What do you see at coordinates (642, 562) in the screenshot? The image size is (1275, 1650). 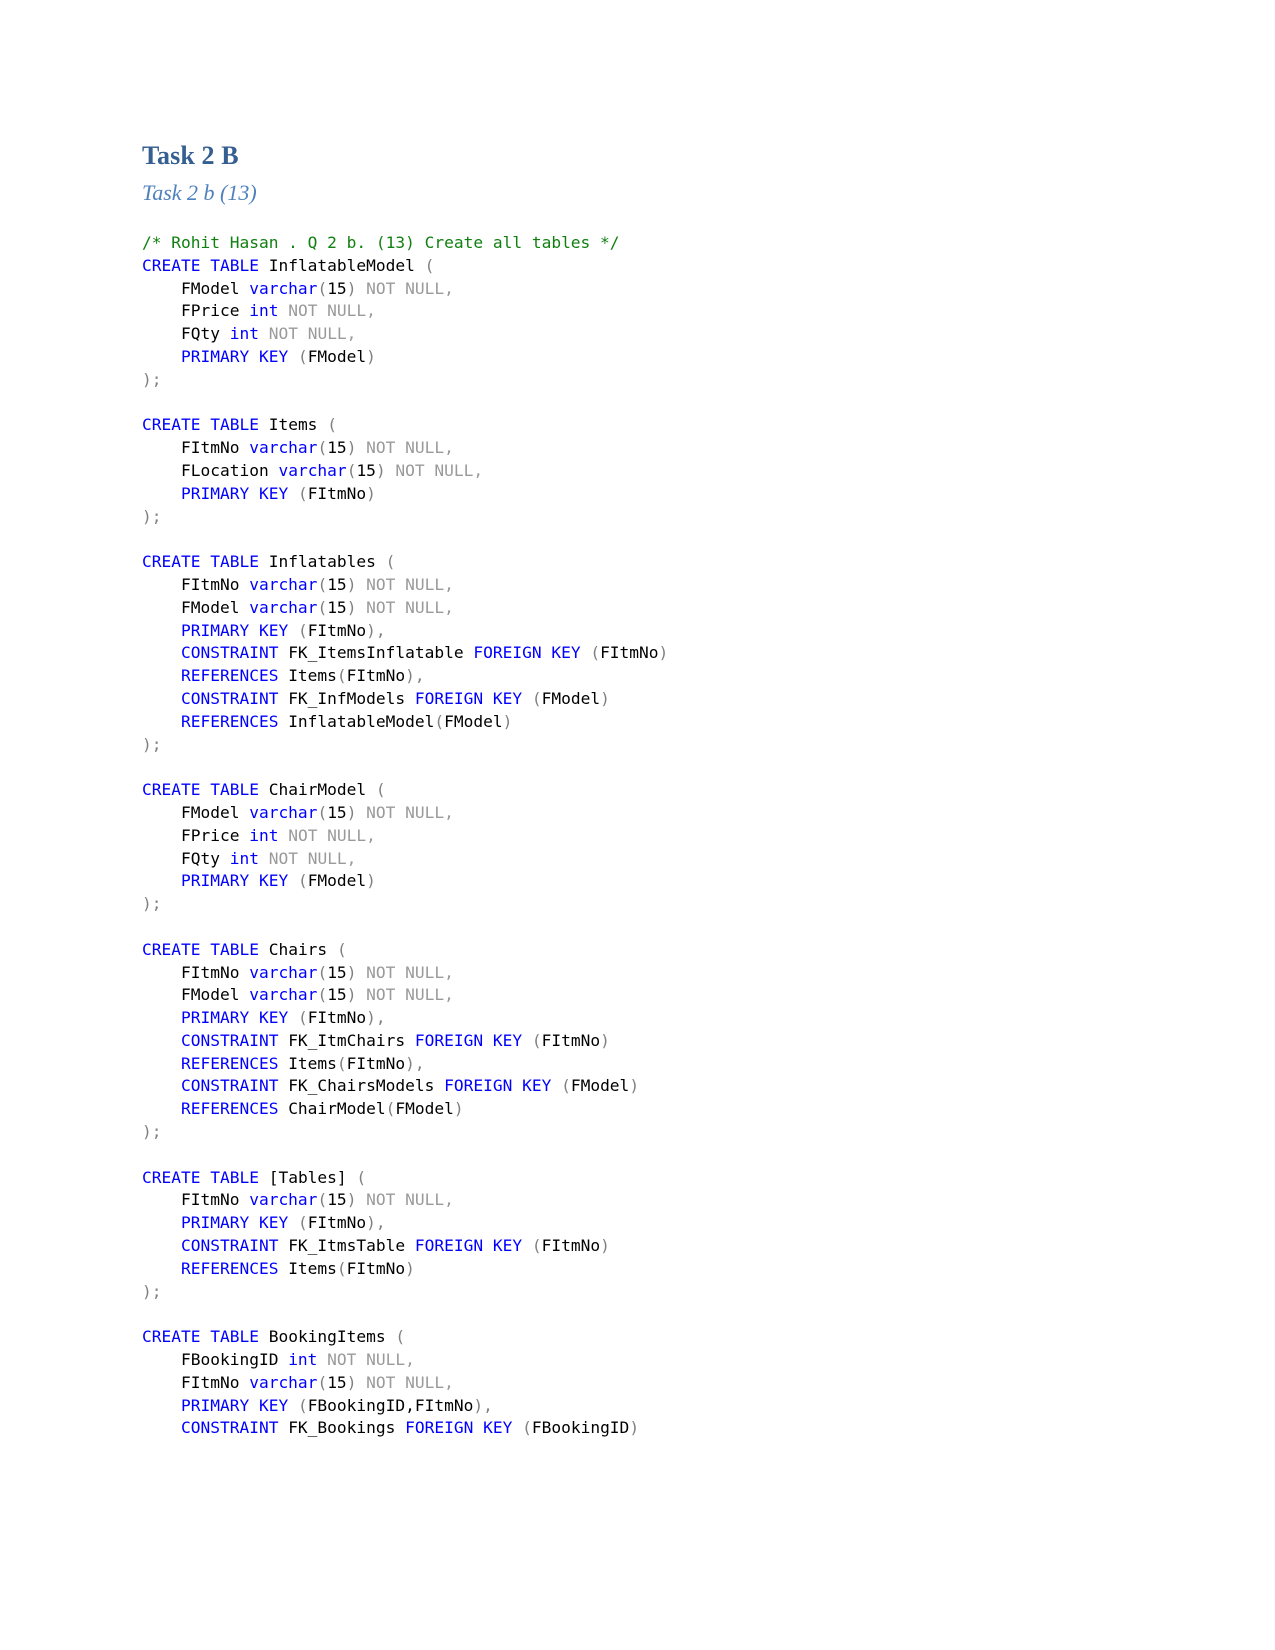 I see `code-line: CREATE TABLE Inflatables (` at bounding box center [642, 562].